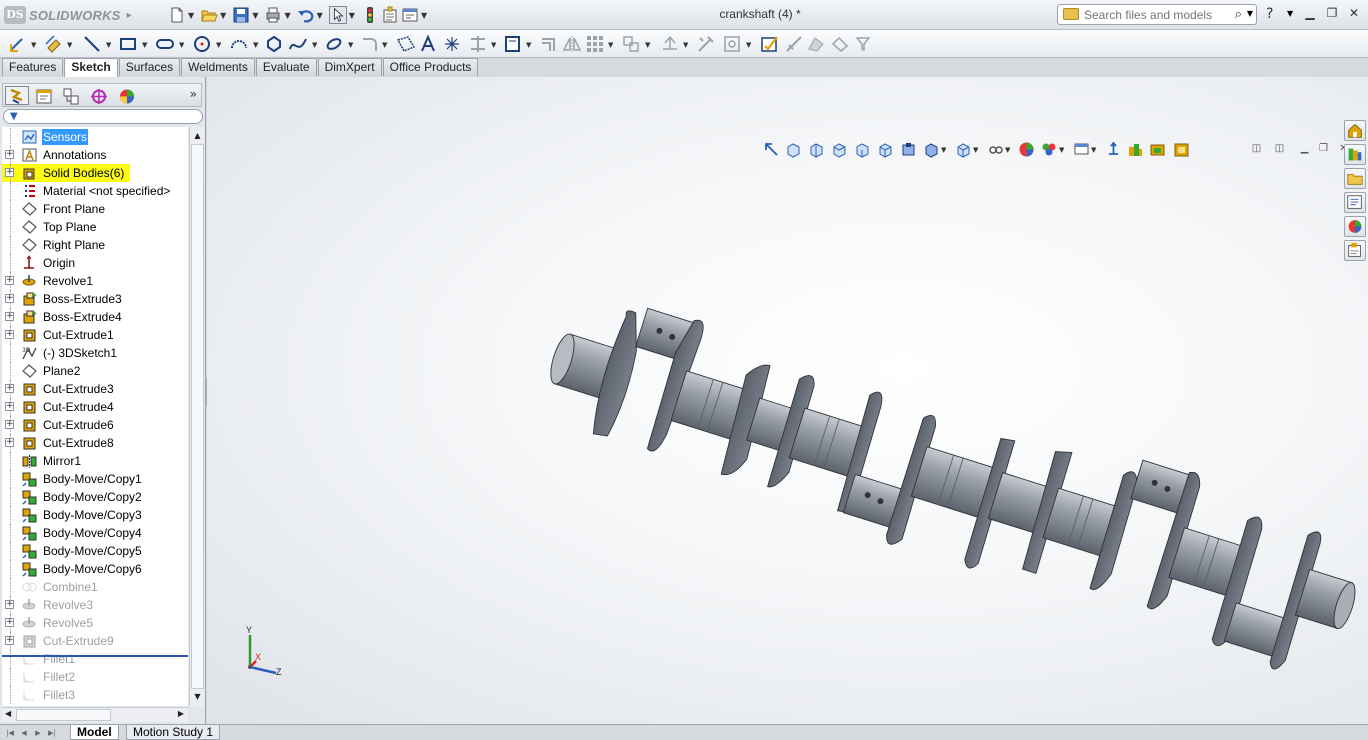 Image resolution: width=1368 pixels, height=740 pixels. I want to click on restore-icon: ❐, so click(1332, 13).